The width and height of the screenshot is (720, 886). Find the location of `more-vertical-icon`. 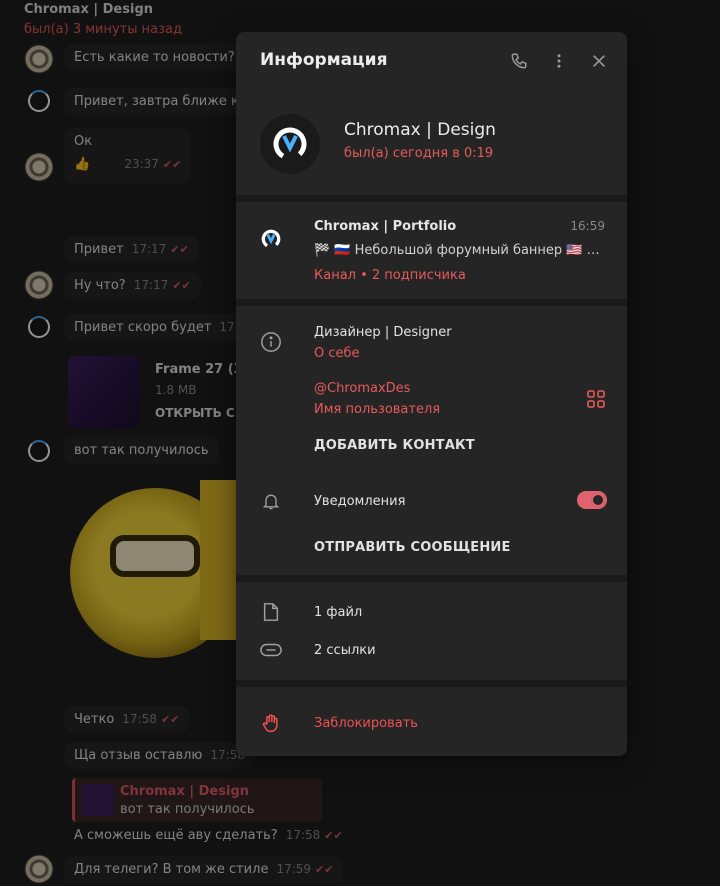

more-vertical-icon is located at coordinates (559, 61).